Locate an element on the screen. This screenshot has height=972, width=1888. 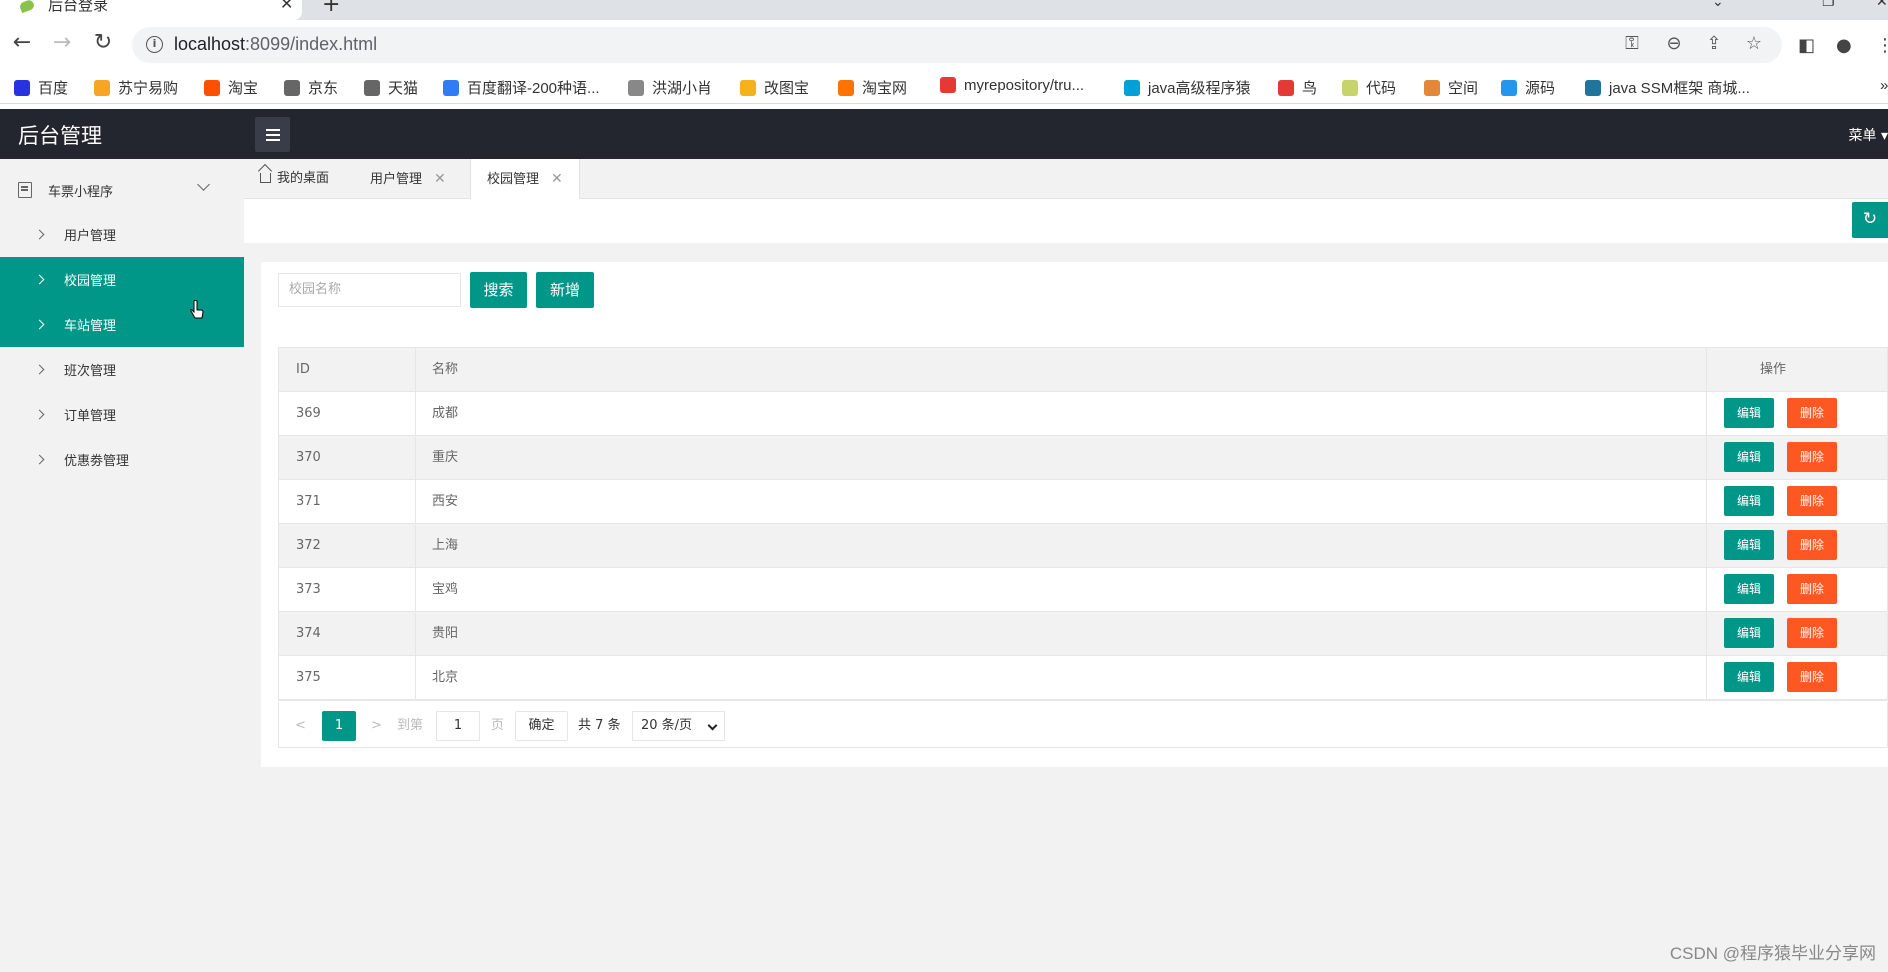
zoom-icon: ⊖ is located at coordinates (1674, 43).